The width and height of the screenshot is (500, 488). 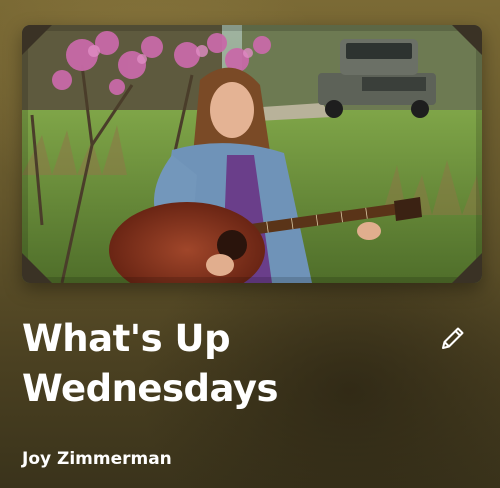 I want to click on artist-name: Joy Zimmerman, so click(x=97, y=459).